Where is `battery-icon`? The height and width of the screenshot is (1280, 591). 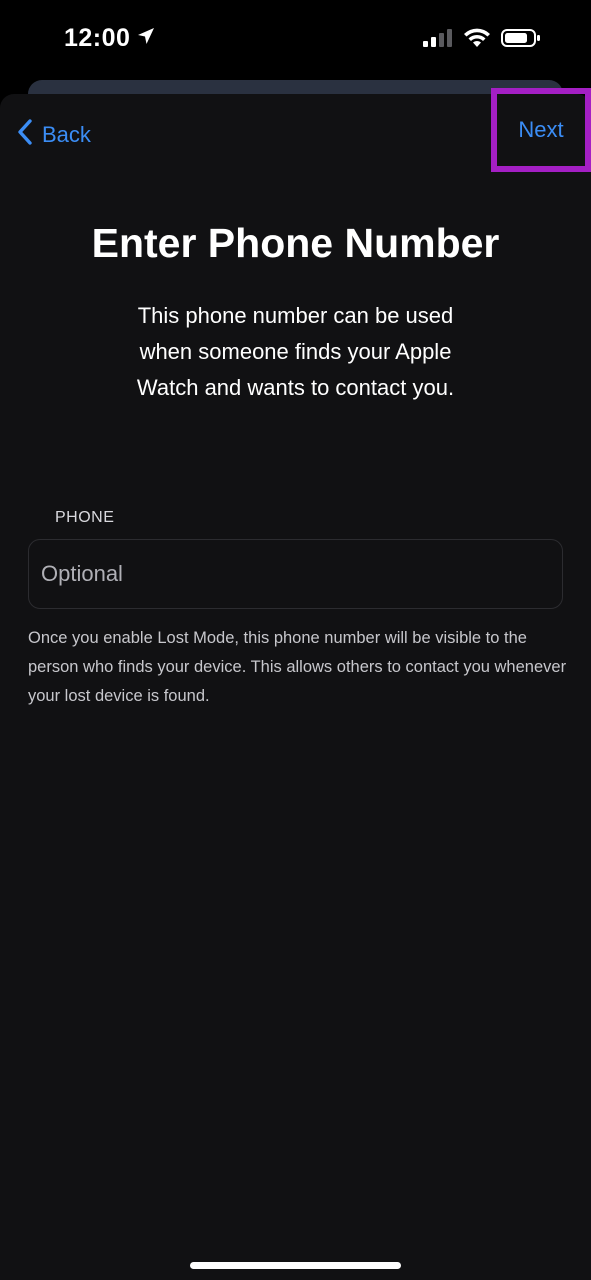
battery-icon is located at coordinates (521, 40).